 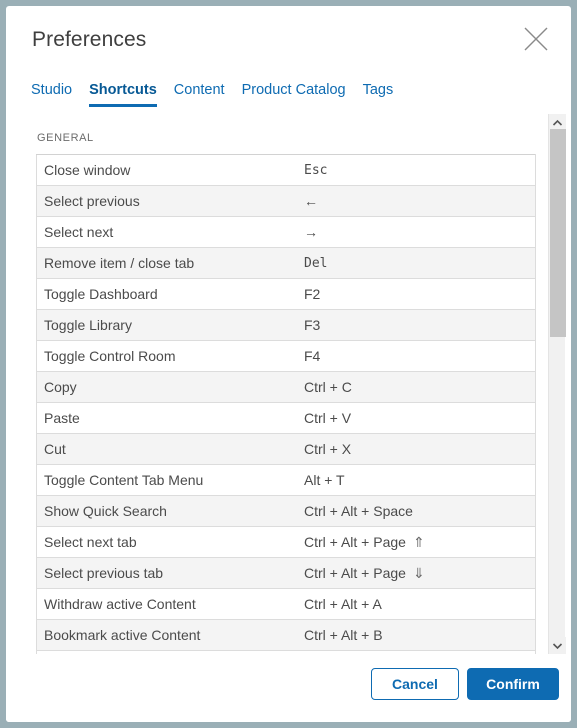 I want to click on scrollbar-thumb, so click(x=558, y=233).